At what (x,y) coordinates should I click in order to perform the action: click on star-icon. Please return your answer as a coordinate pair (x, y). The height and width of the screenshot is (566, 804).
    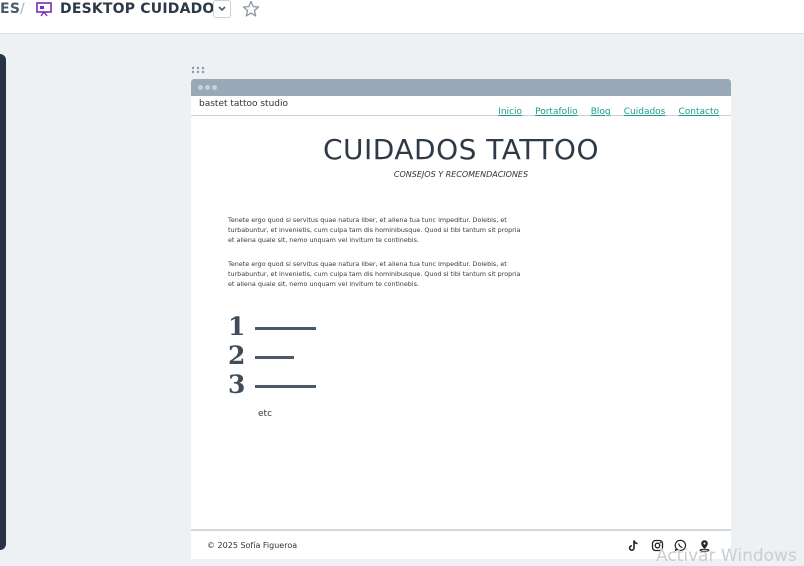
    Looking at the image, I should click on (251, 9).